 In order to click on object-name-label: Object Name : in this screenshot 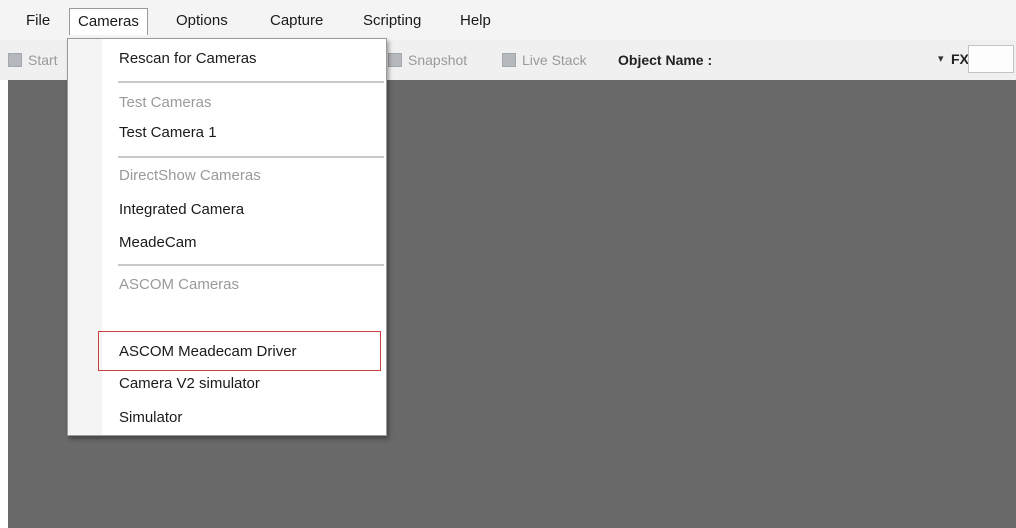, I will do `click(665, 60)`.